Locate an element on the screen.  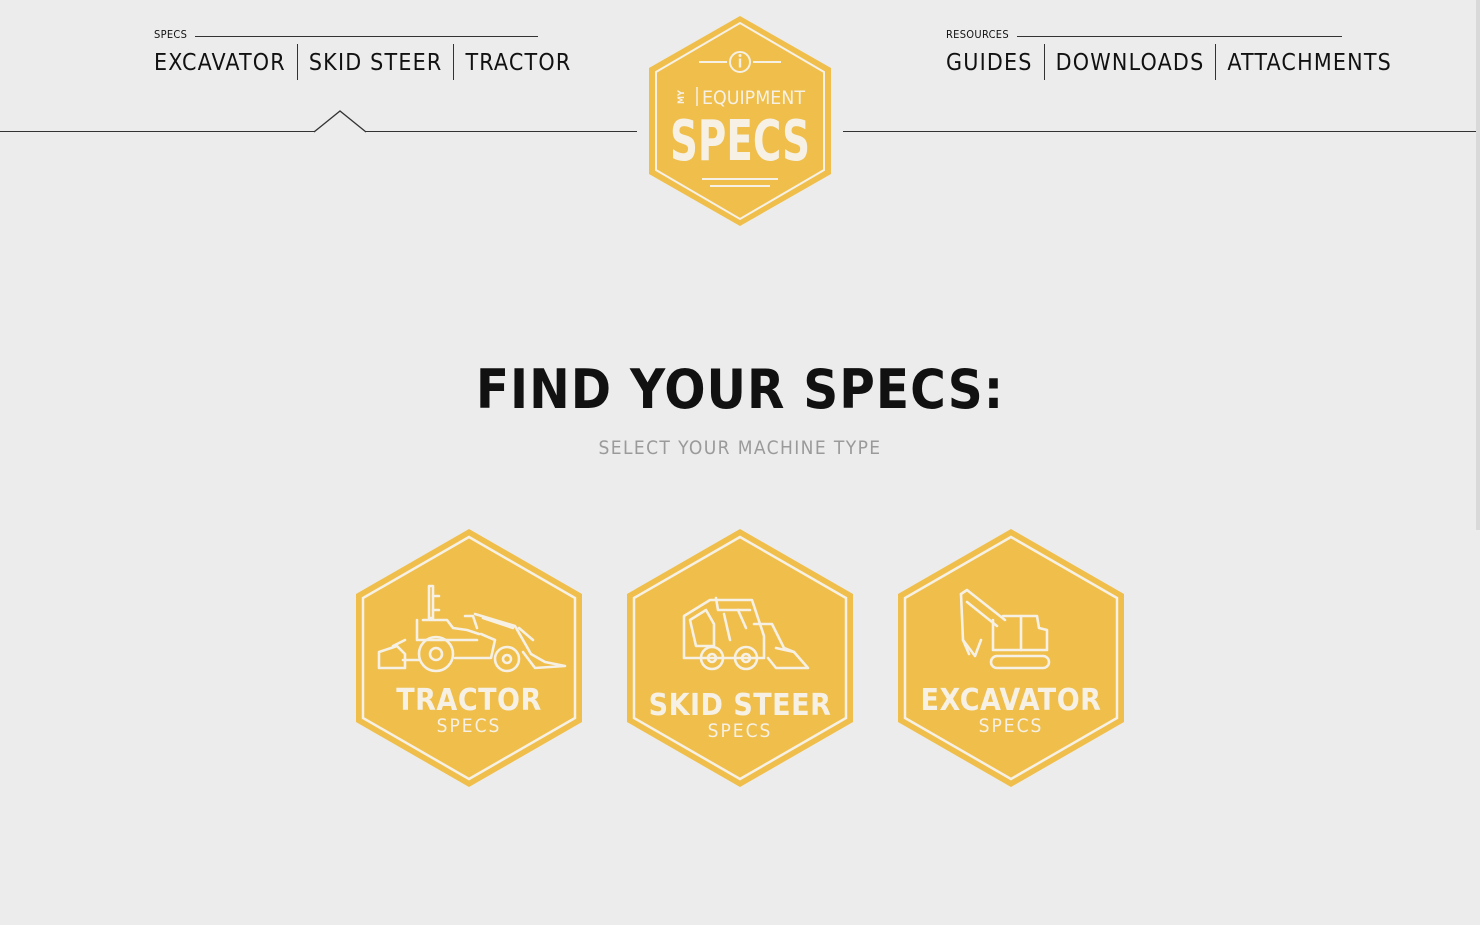
active-nav-indicator is located at coordinates (340, 121).